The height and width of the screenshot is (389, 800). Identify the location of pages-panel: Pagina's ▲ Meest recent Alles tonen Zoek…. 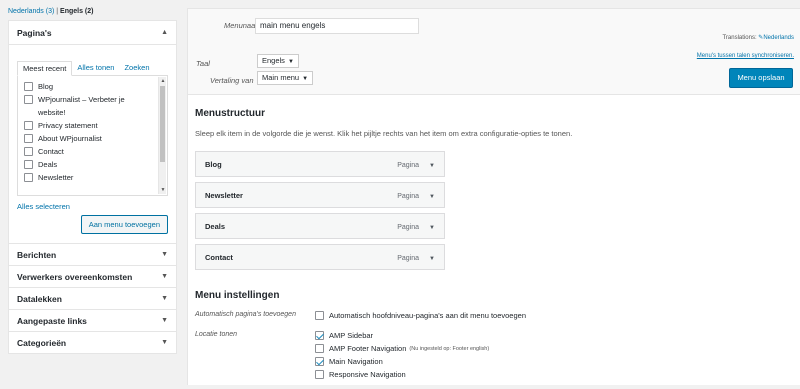
(92, 132).